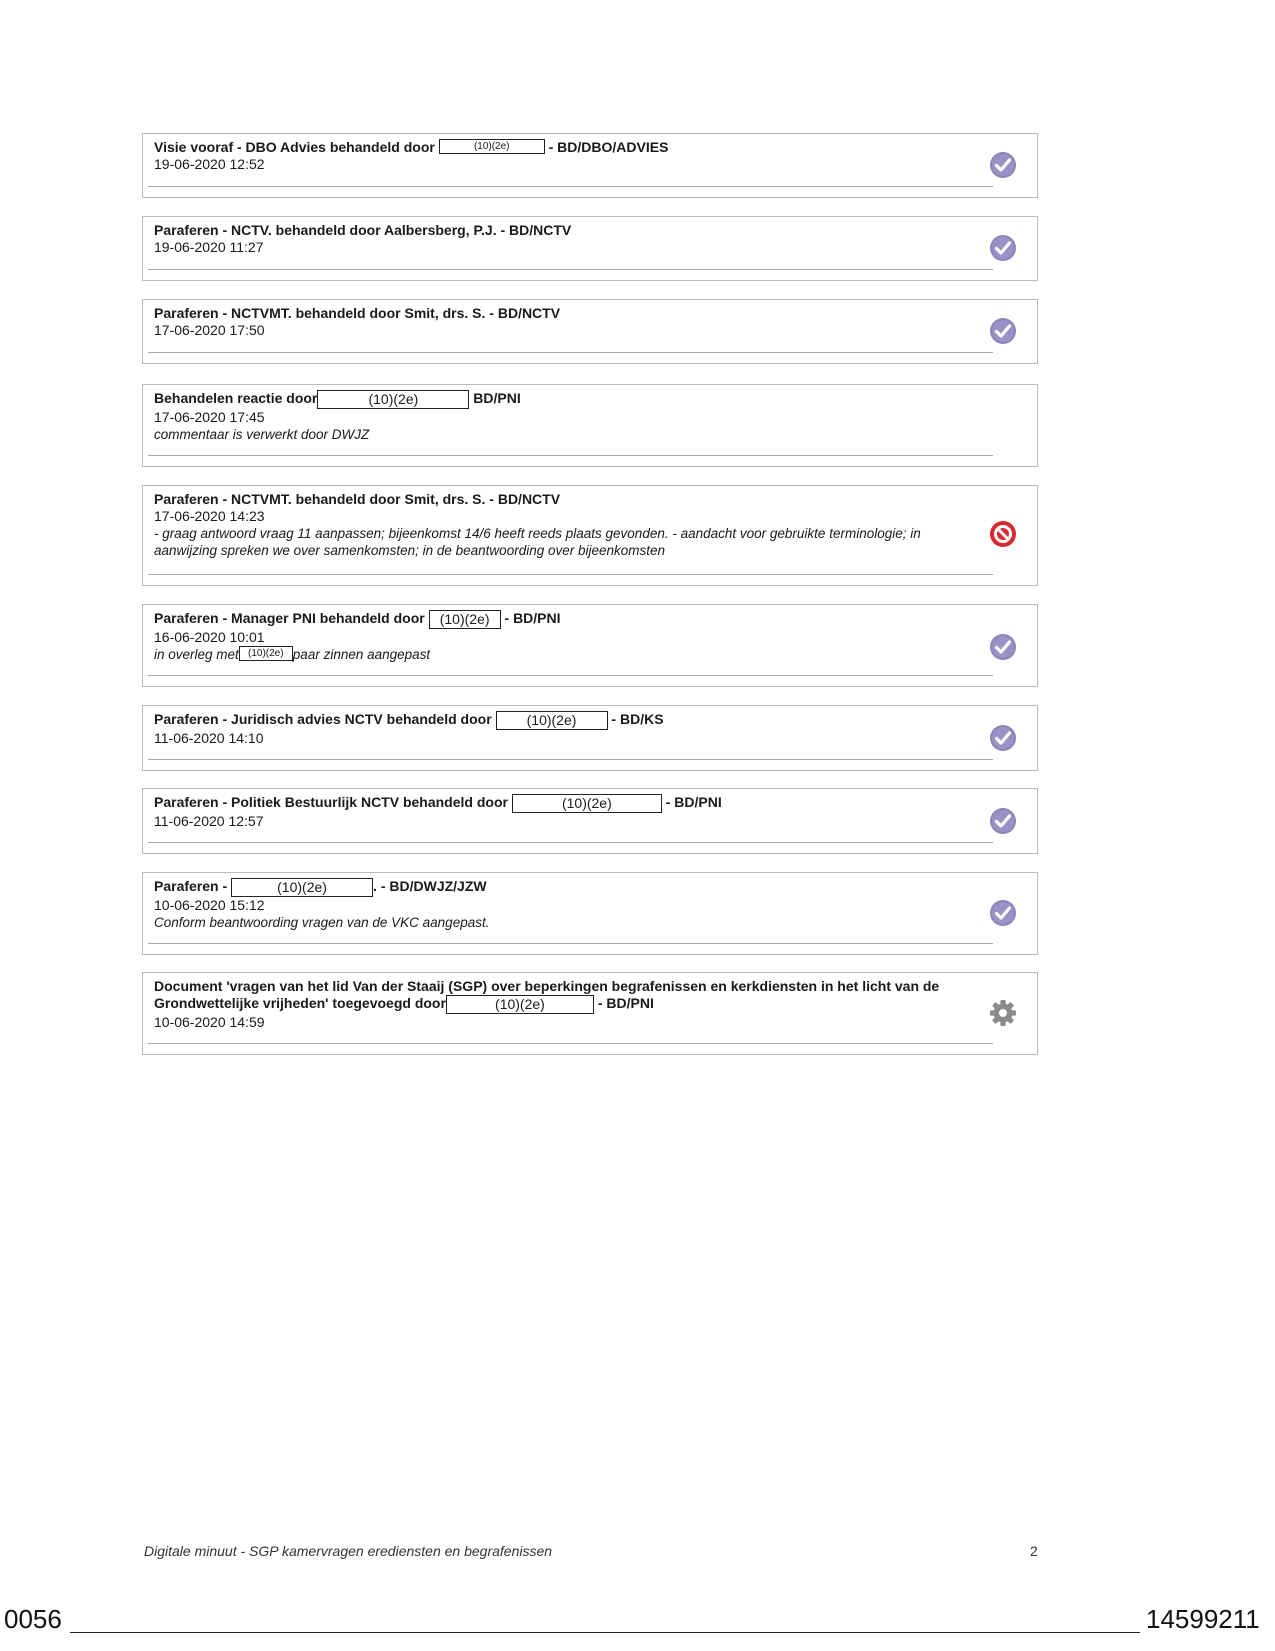 The width and height of the screenshot is (1275, 1651). What do you see at coordinates (209, 637) in the screenshot?
I see `entry-date: 16-06-2020 10:01` at bounding box center [209, 637].